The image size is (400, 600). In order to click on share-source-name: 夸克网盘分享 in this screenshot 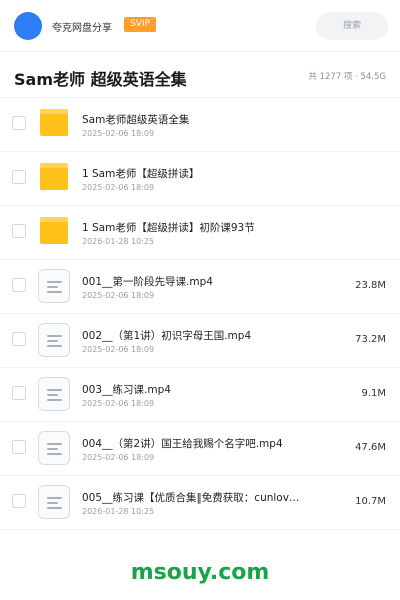, I will do `click(82, 28)`.